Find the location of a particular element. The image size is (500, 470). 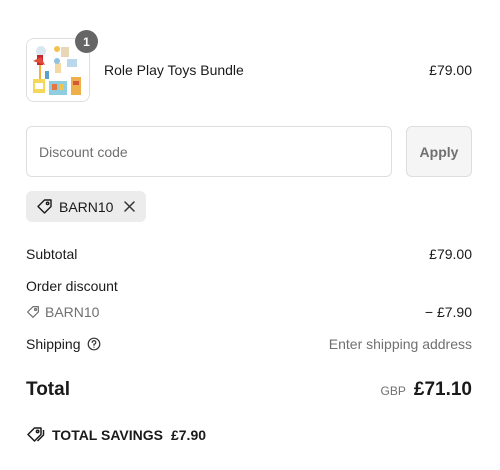

line-item: 1 Role Play Toys Bundle £79.00 is located at coordinates (249, 66).